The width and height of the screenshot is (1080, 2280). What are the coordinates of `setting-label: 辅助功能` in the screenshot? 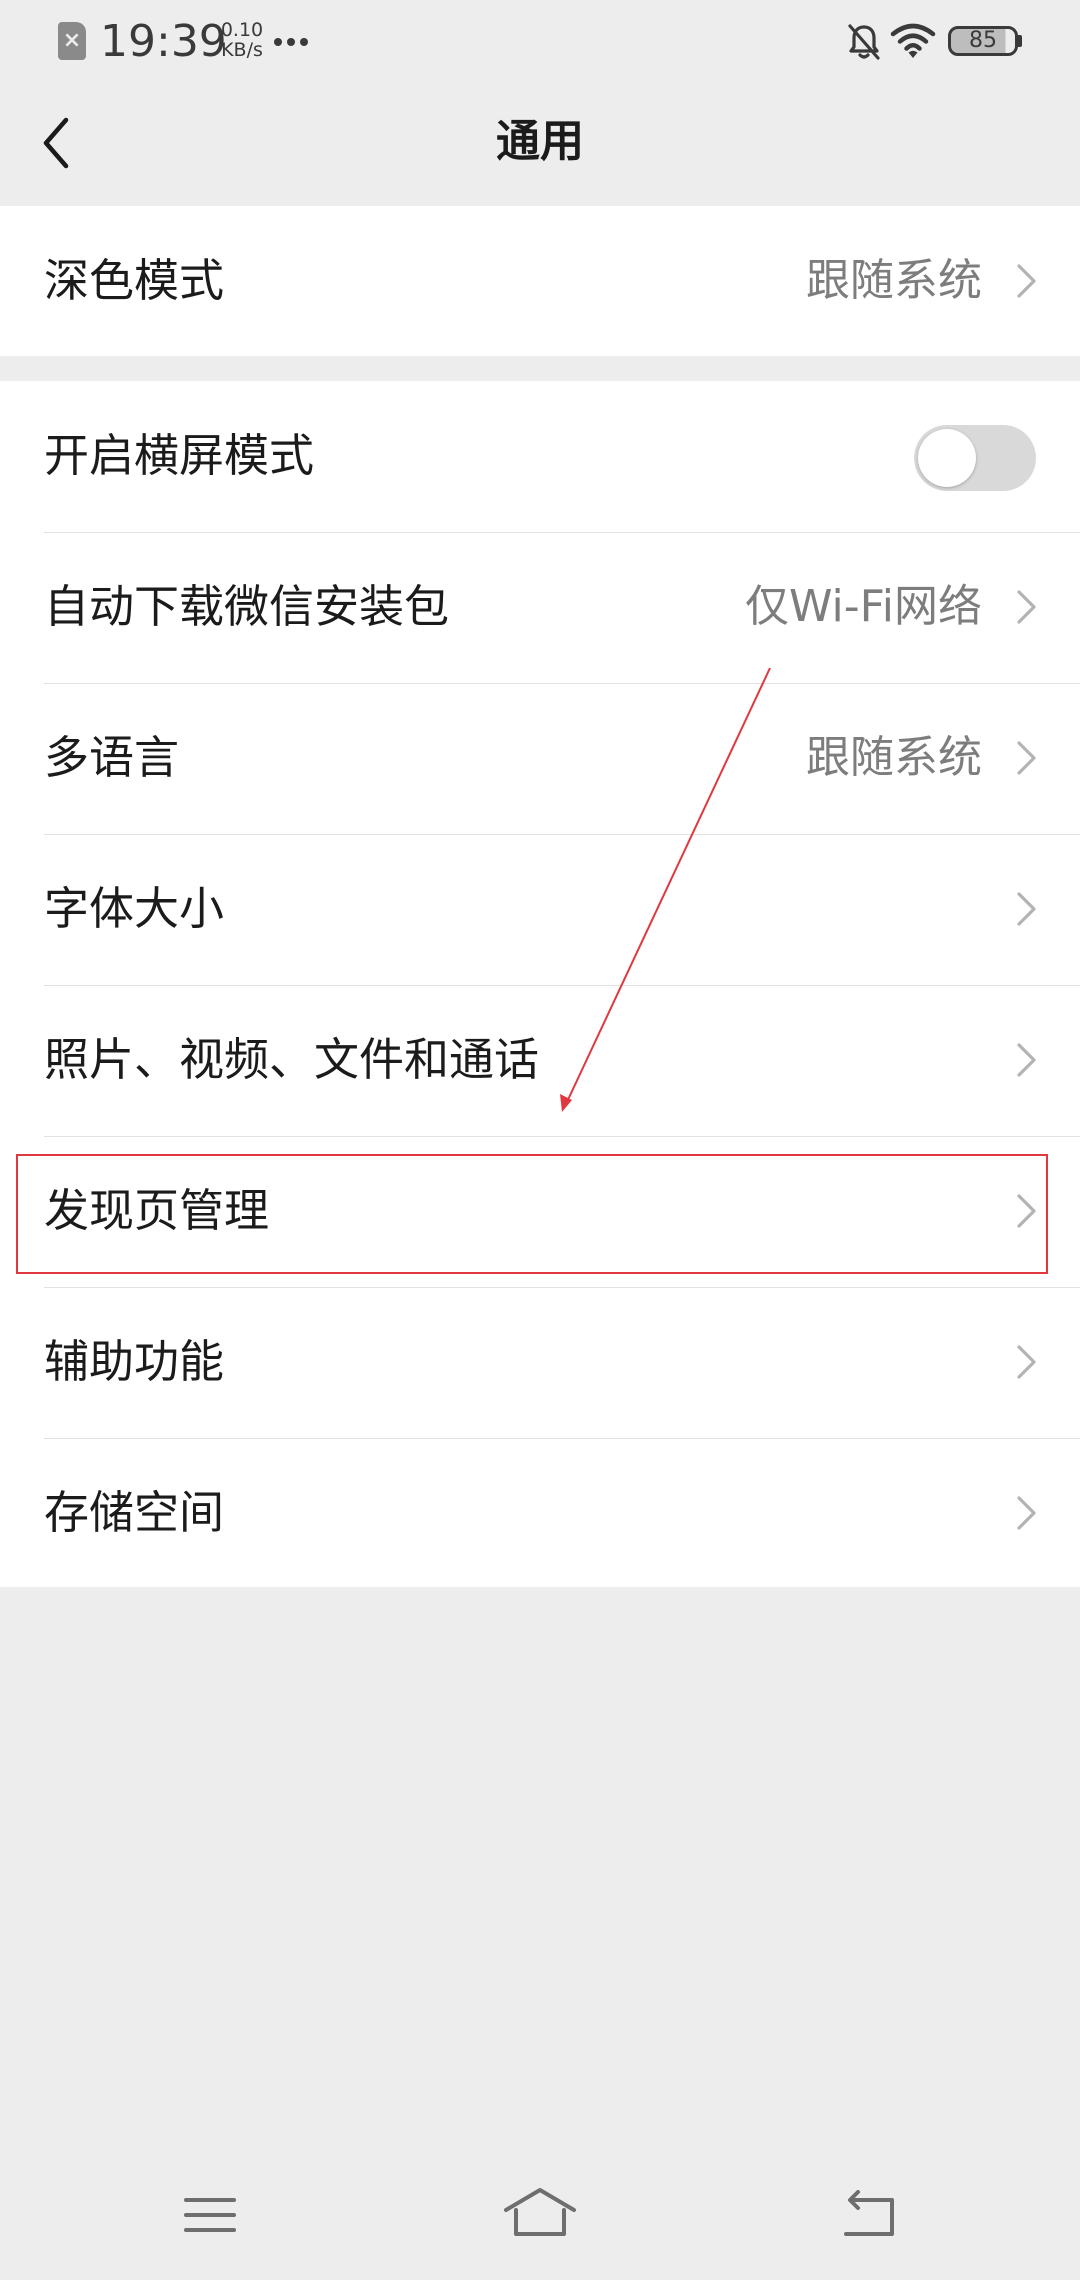 It's located at (134, 1361).